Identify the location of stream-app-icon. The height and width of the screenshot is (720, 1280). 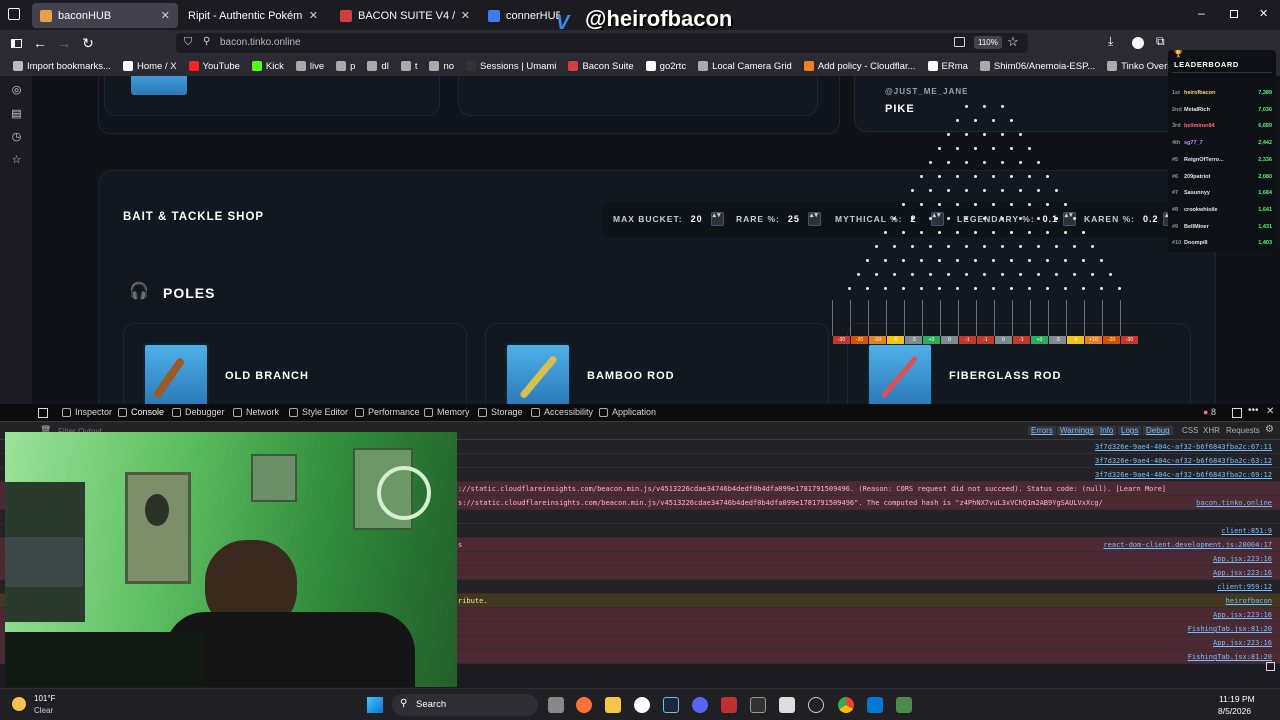
(729, 705).